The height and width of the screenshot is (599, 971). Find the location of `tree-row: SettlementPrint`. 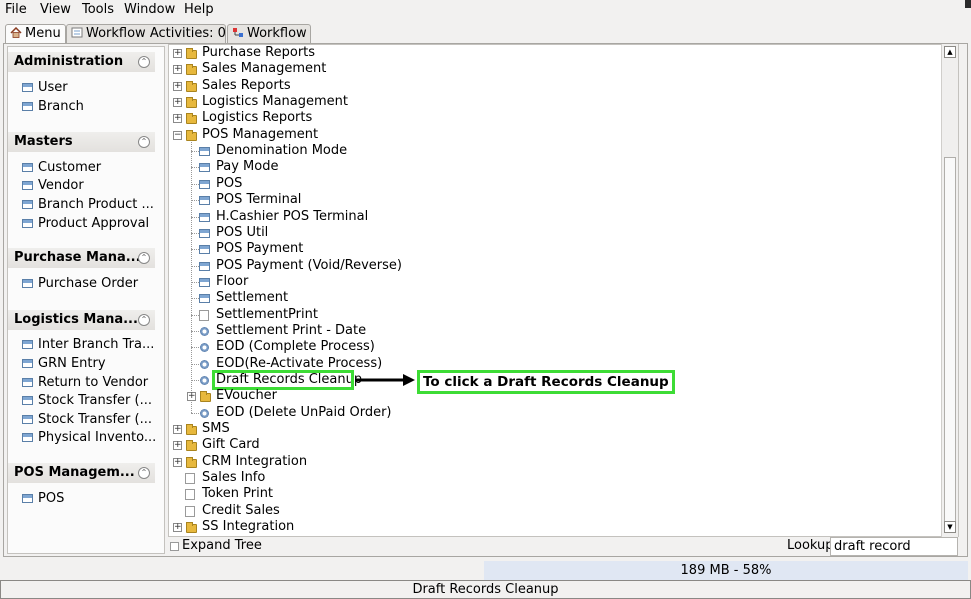

tree-row: SettlementPrint is located at coordinates (549, 315).